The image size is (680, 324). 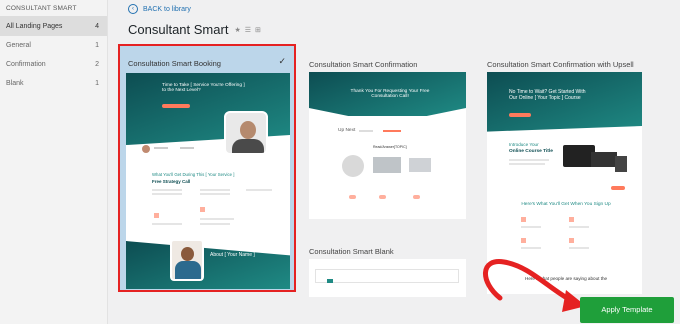 I want to click on hero-line: Consultation Call!, so click(x=390, y=96).